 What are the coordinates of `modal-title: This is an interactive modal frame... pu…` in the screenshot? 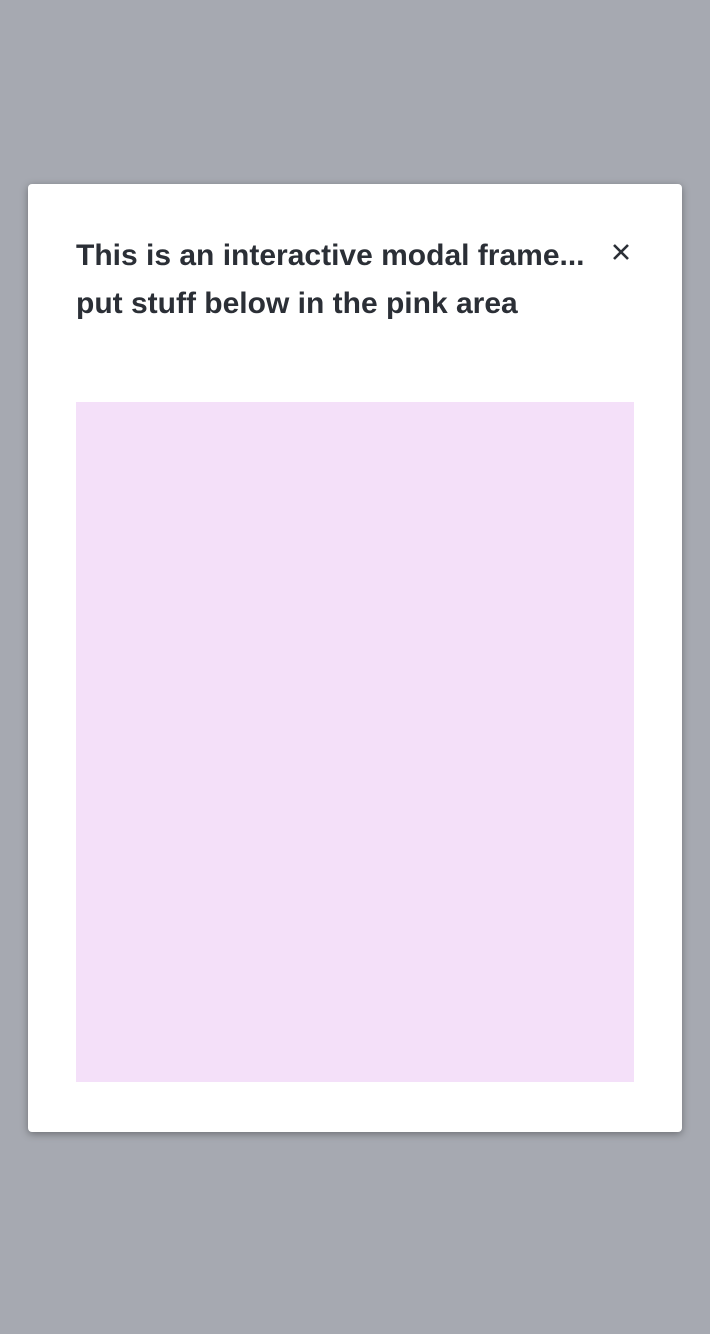 It's located at (330, 279).